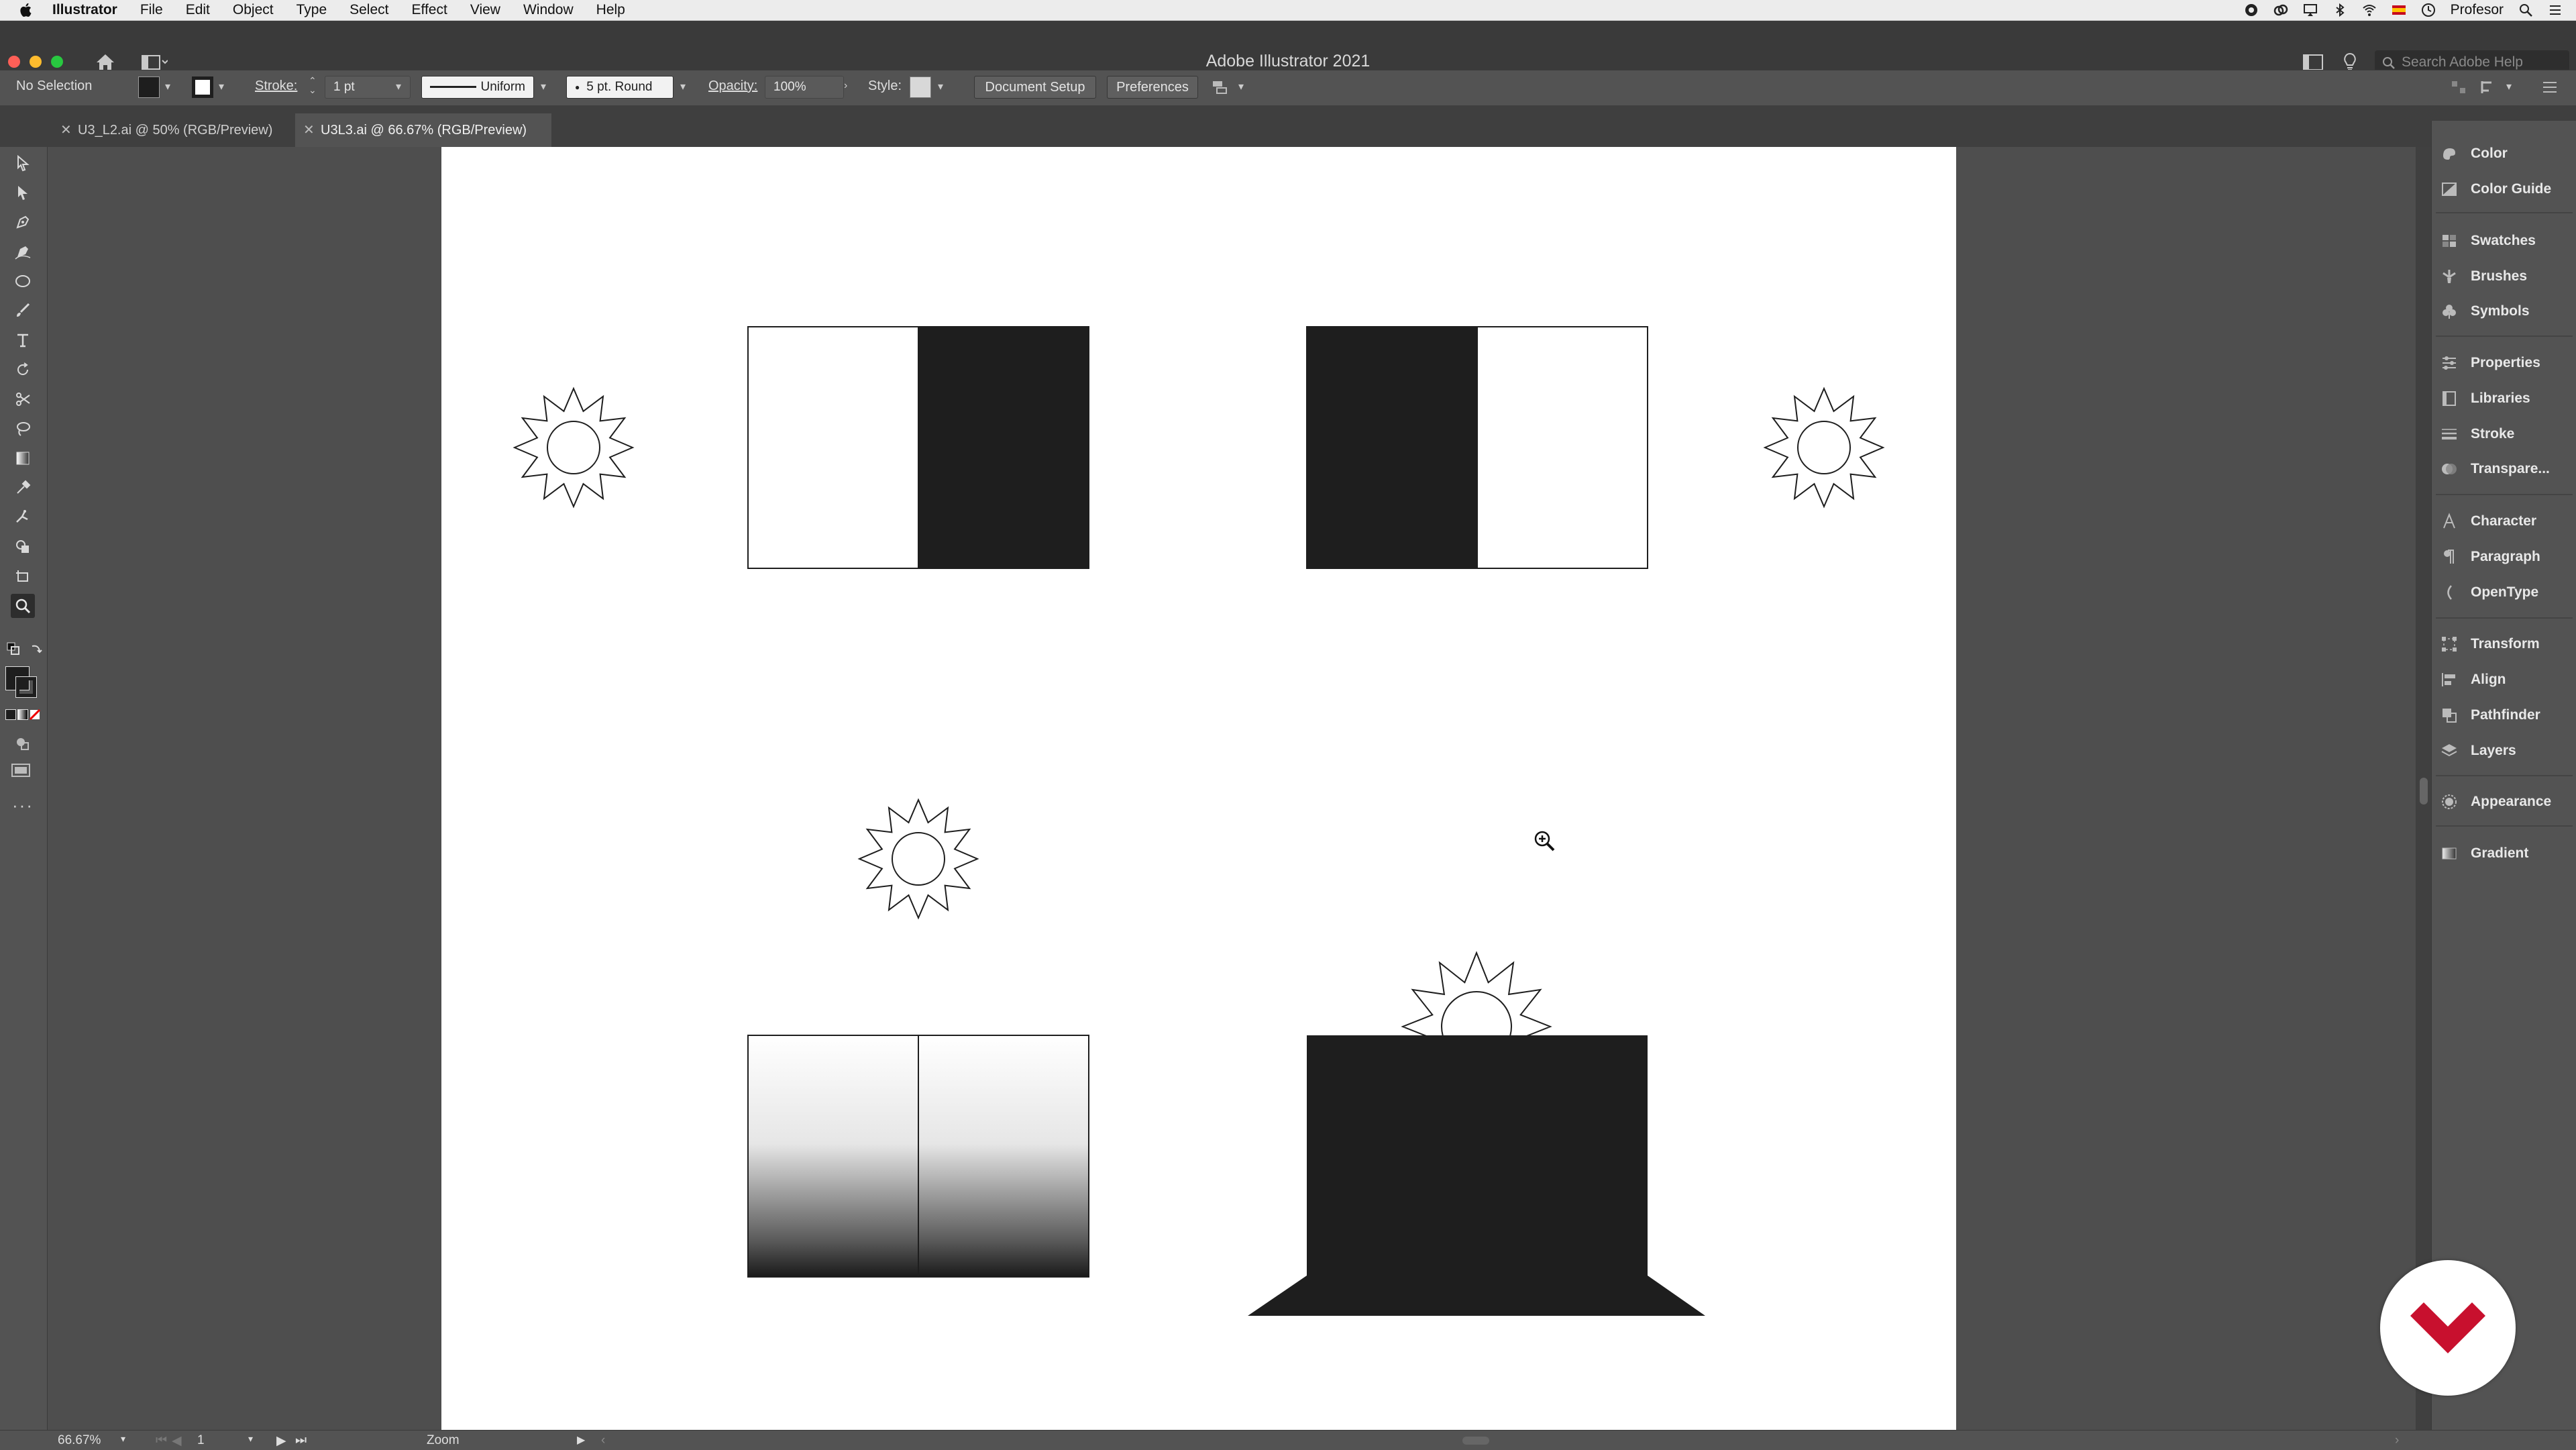  I want to click on user-name: Profesor, so click(2477, 10).